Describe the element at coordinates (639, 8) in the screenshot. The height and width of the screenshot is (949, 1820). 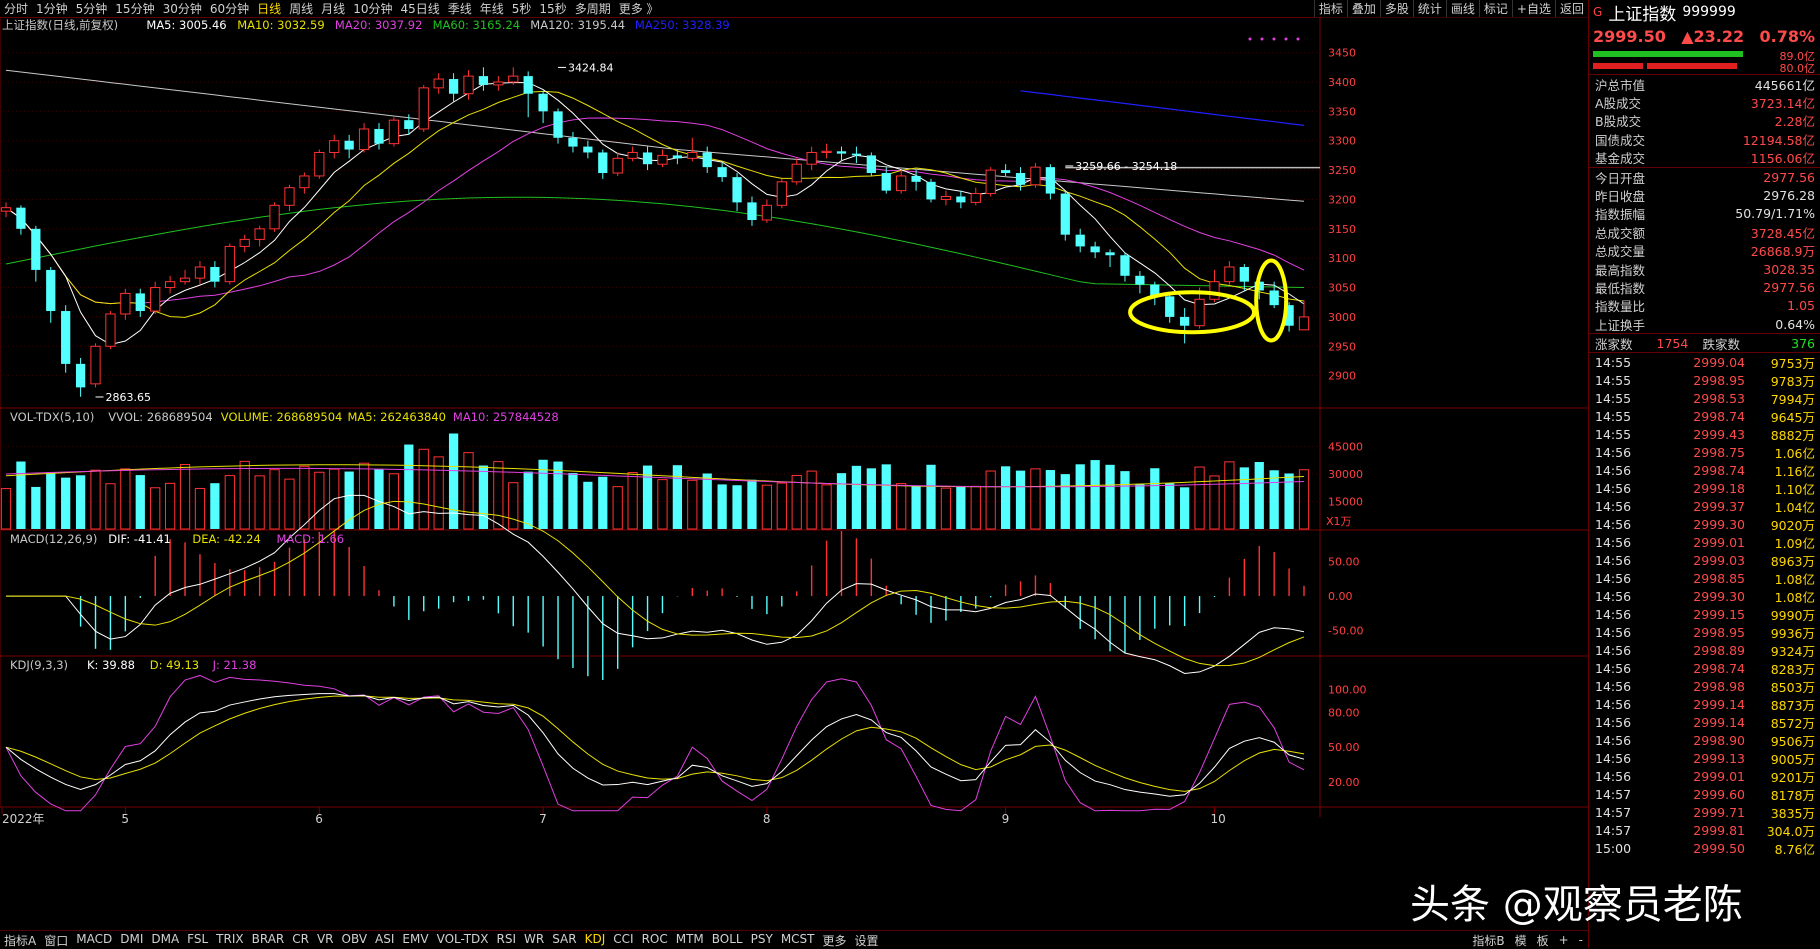
I see `period-tab-16: 更多 》` at that location.